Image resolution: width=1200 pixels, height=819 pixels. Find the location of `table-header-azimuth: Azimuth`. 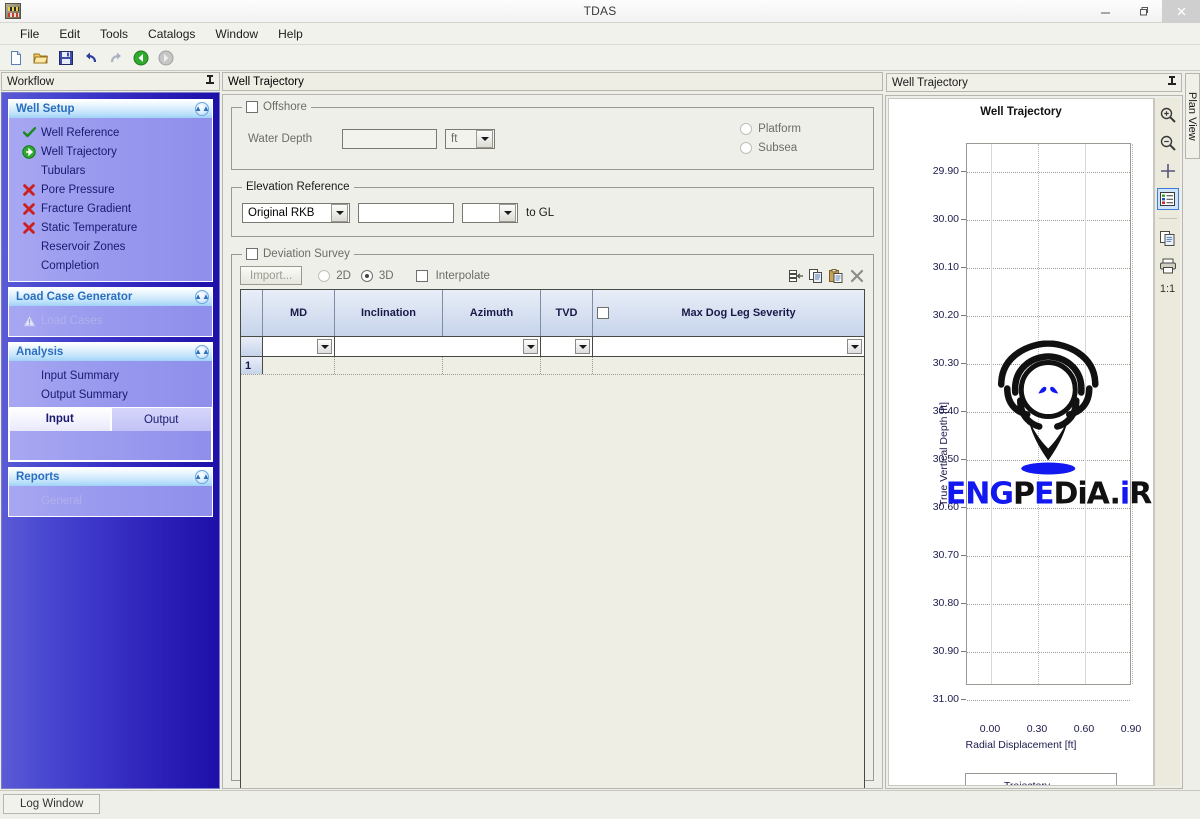

table-header-azimuth: Azimuth is located at coordinates (492, 313).